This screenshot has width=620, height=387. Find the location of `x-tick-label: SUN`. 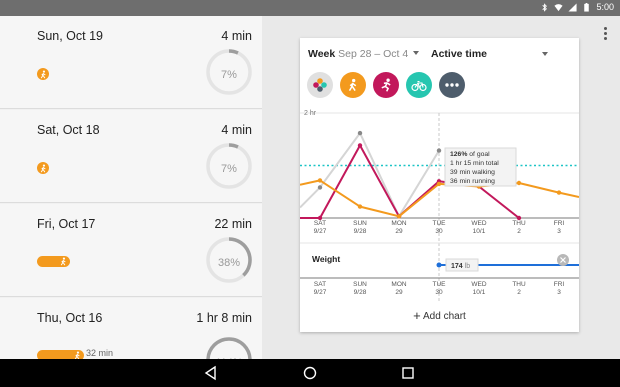

x-tick-label: SUN is located at coordinates (360, 223).